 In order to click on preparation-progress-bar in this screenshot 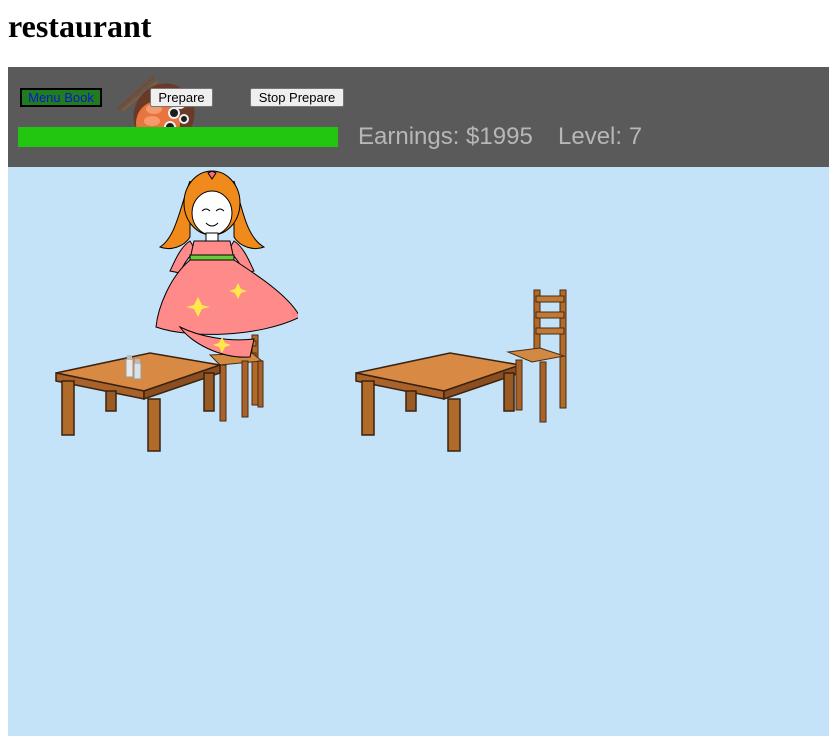, I will do `click(178, 137)`.